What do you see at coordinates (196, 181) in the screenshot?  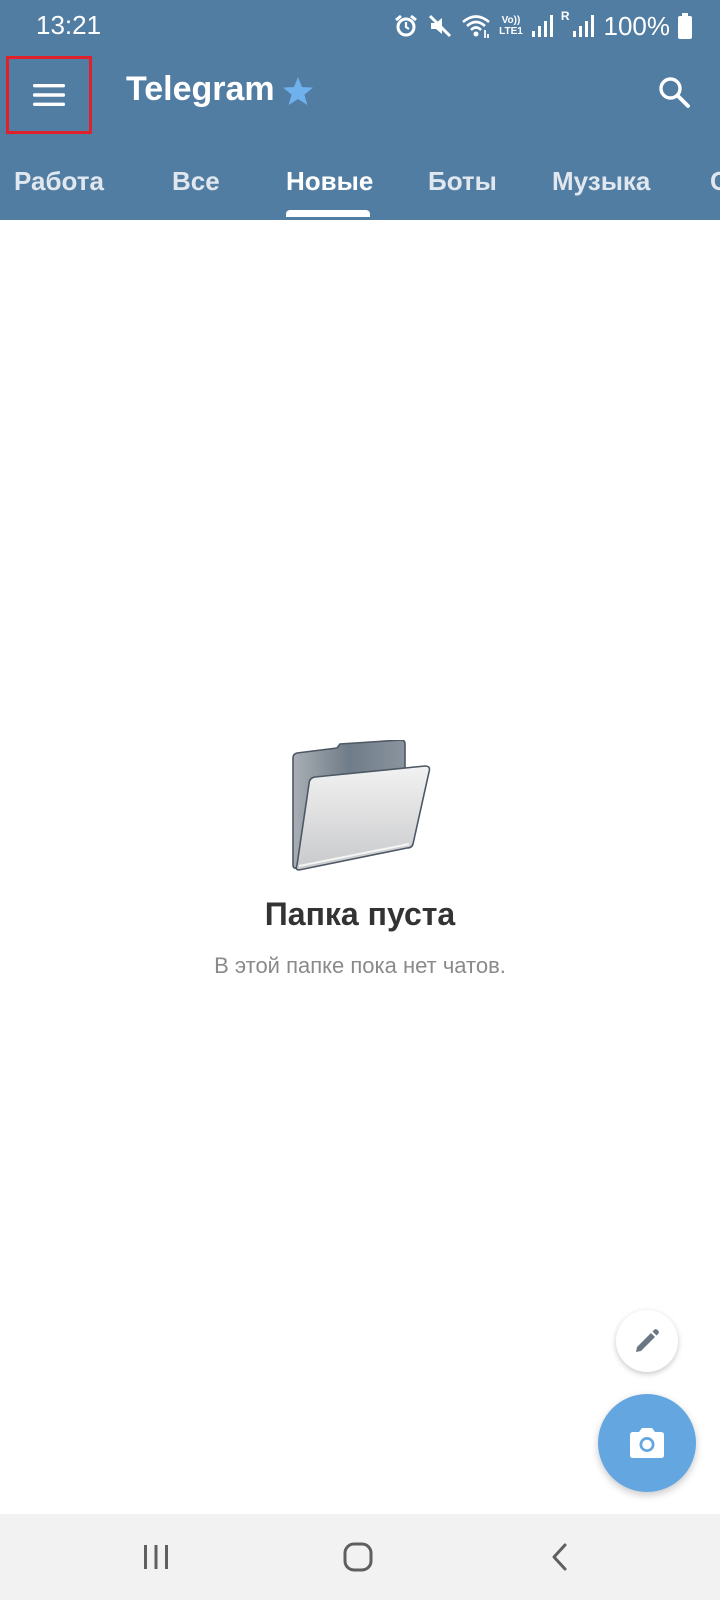 I see `tab-vse: Все` at bounding box center [196, 181].